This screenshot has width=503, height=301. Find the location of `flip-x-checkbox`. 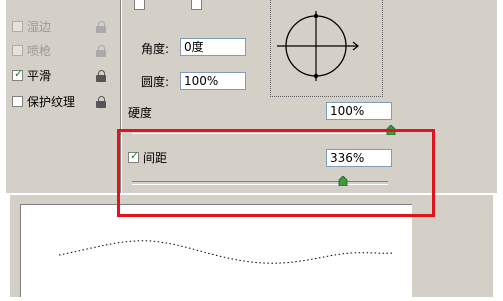

flip-x-checkbox is located at coordinates (139, 5).